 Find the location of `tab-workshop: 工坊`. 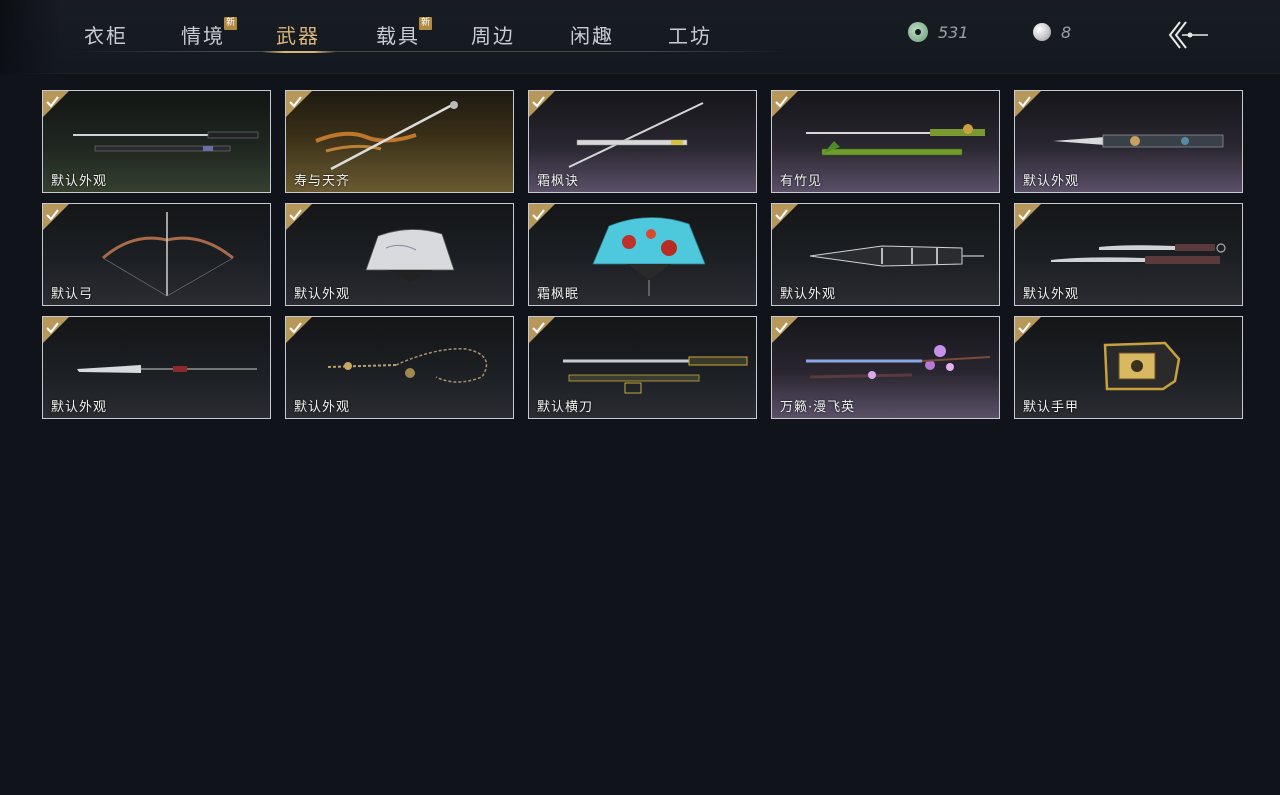

tab-workshop: 工坊 is located at coordinates (690, 35).